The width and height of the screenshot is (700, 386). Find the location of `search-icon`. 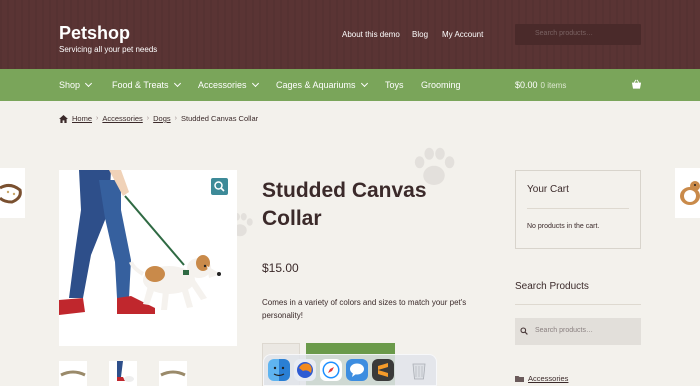

search-icon is located at coordinates (524, 331).